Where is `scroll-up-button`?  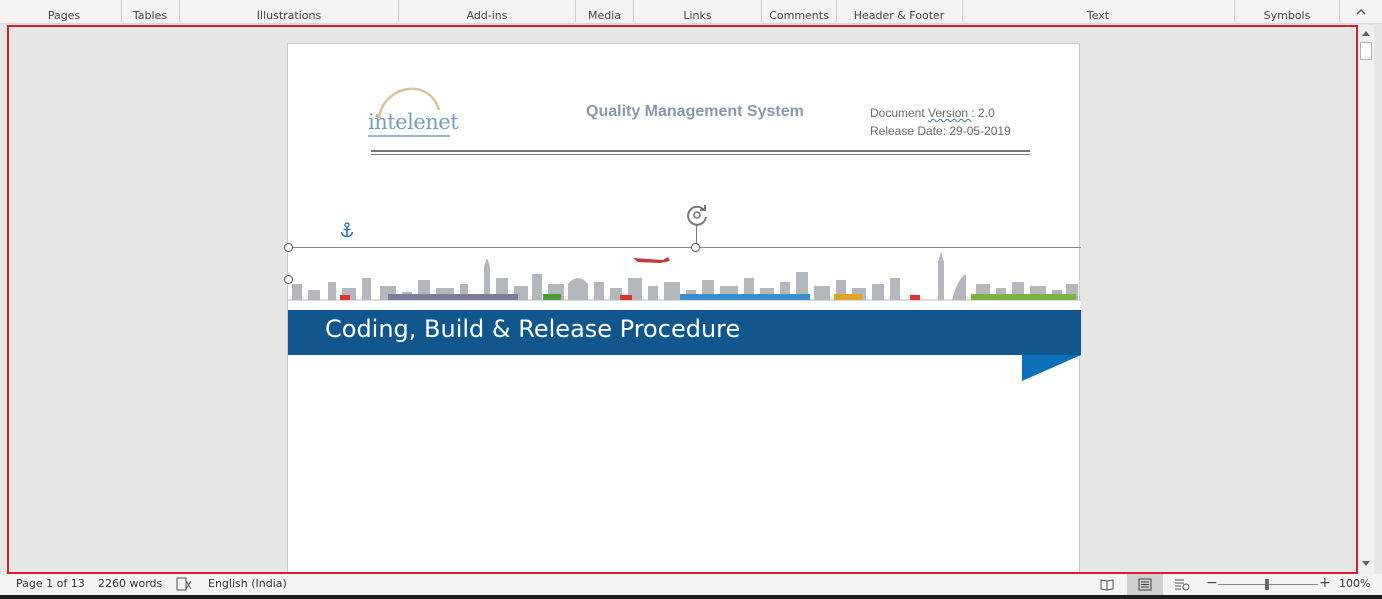
scroll-up-button is located at coordinates (1366, 34).